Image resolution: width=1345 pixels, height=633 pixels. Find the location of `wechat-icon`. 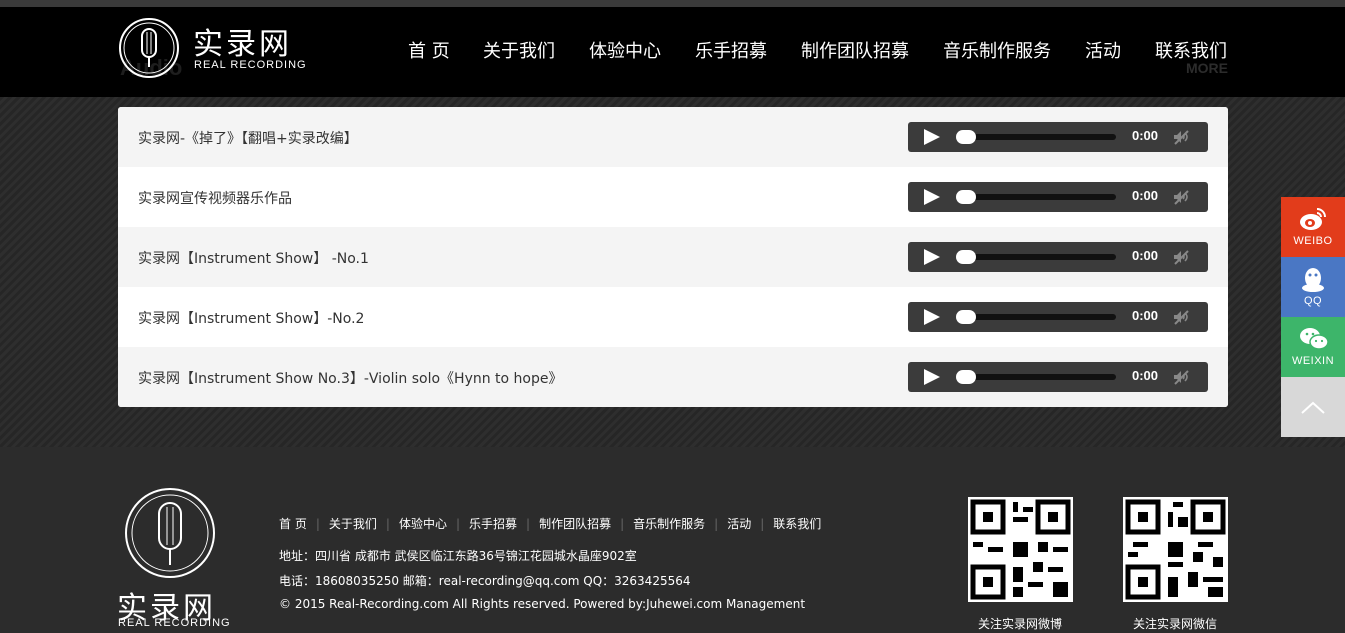

wechat-icon is located at coordinates (1314, 339).